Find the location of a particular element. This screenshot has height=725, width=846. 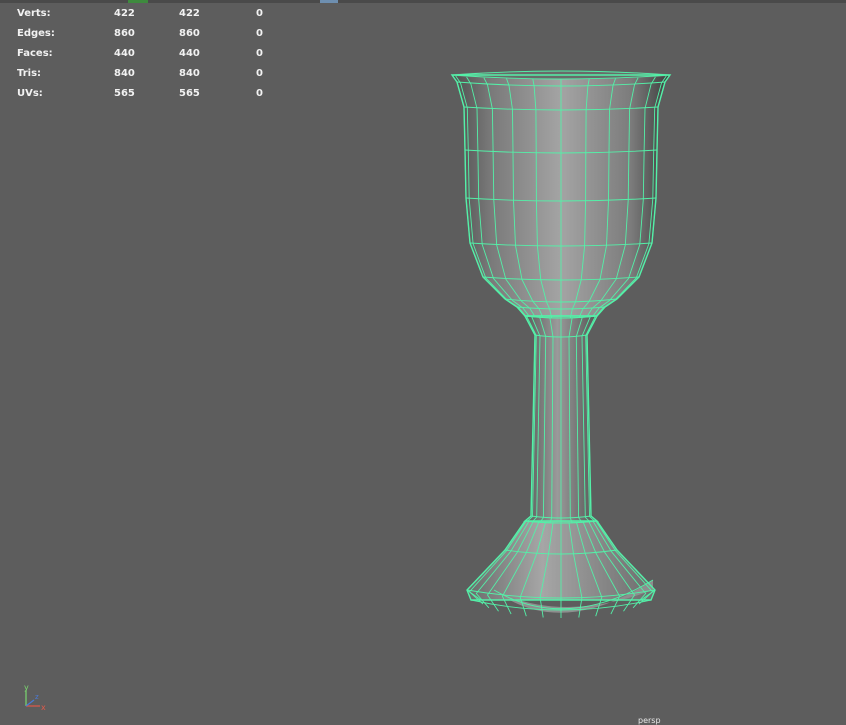

hud-label: Faces: is located at coordinates (35, 53).